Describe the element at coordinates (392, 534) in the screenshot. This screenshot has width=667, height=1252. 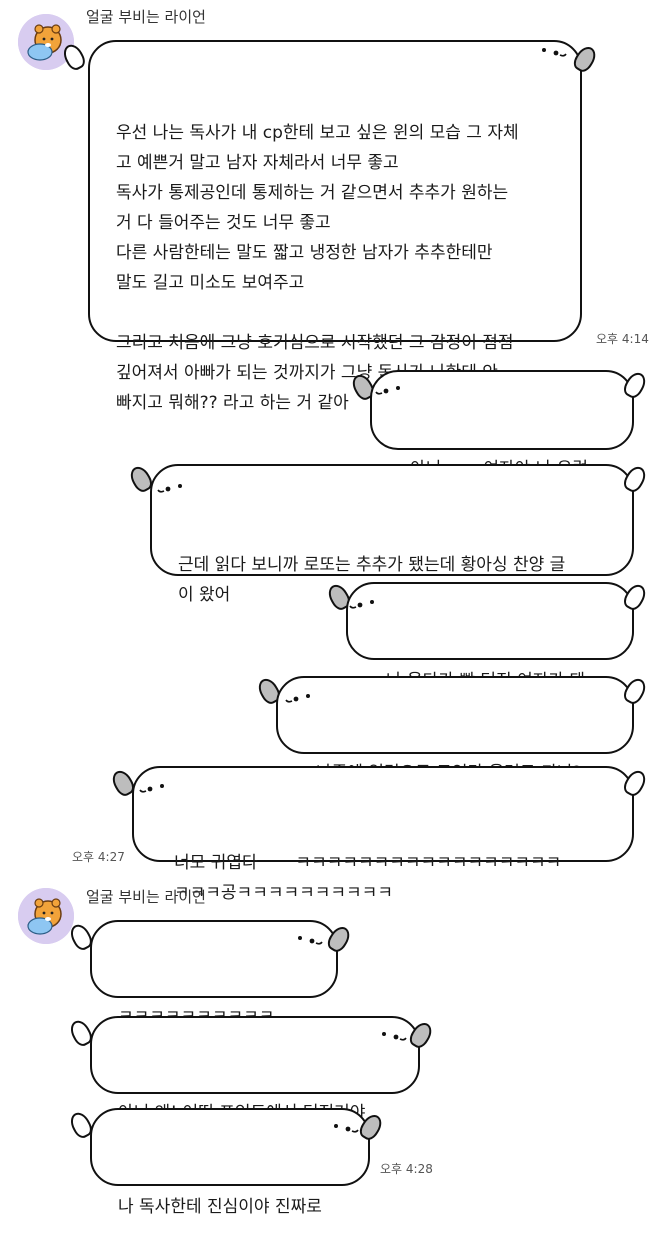
I see `message-bubble: 근데 읽다 보니까 로또는 추추가 됐는데 황아싱 찬양 글 이 왔어` at that location.